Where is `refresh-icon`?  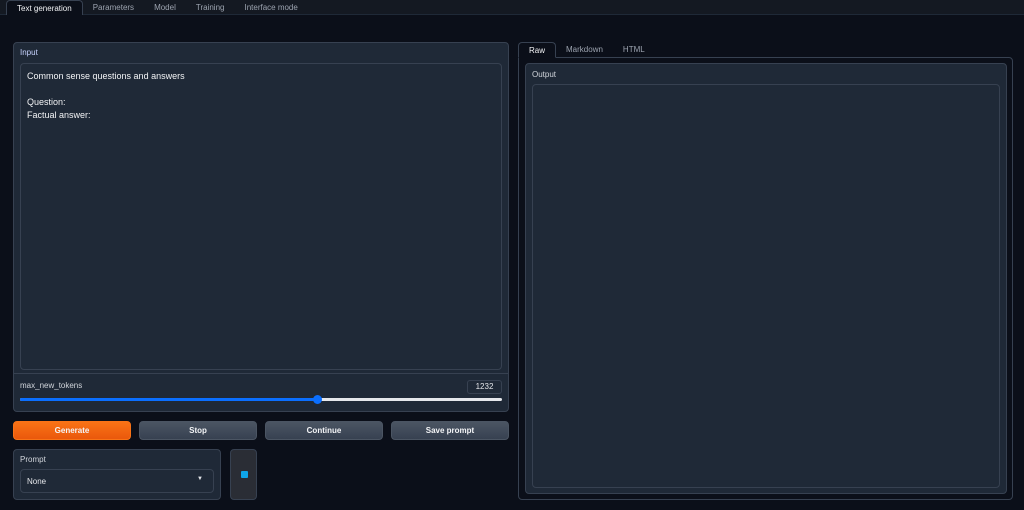
refresh-icon is located at coordinates (244, 474).